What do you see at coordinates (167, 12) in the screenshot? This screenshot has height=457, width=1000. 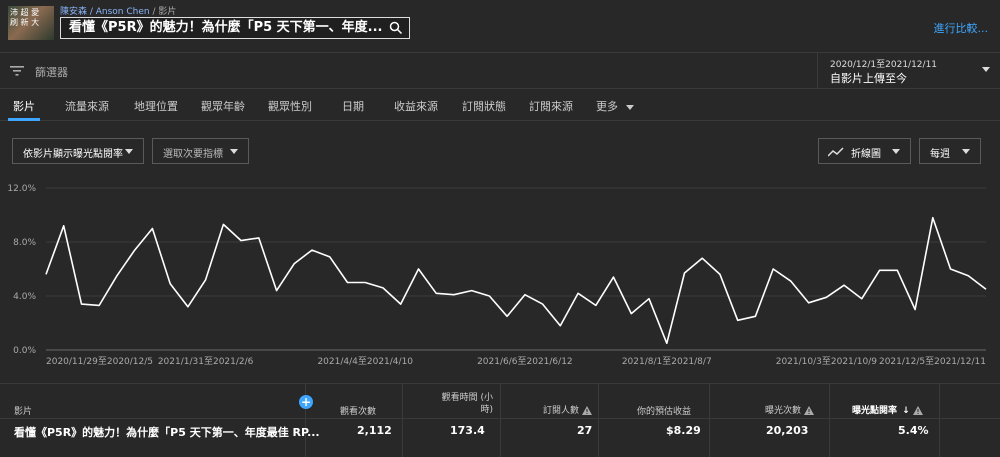 I see `breadcrumb-videos: 影片` at bounding box center [167, 12].